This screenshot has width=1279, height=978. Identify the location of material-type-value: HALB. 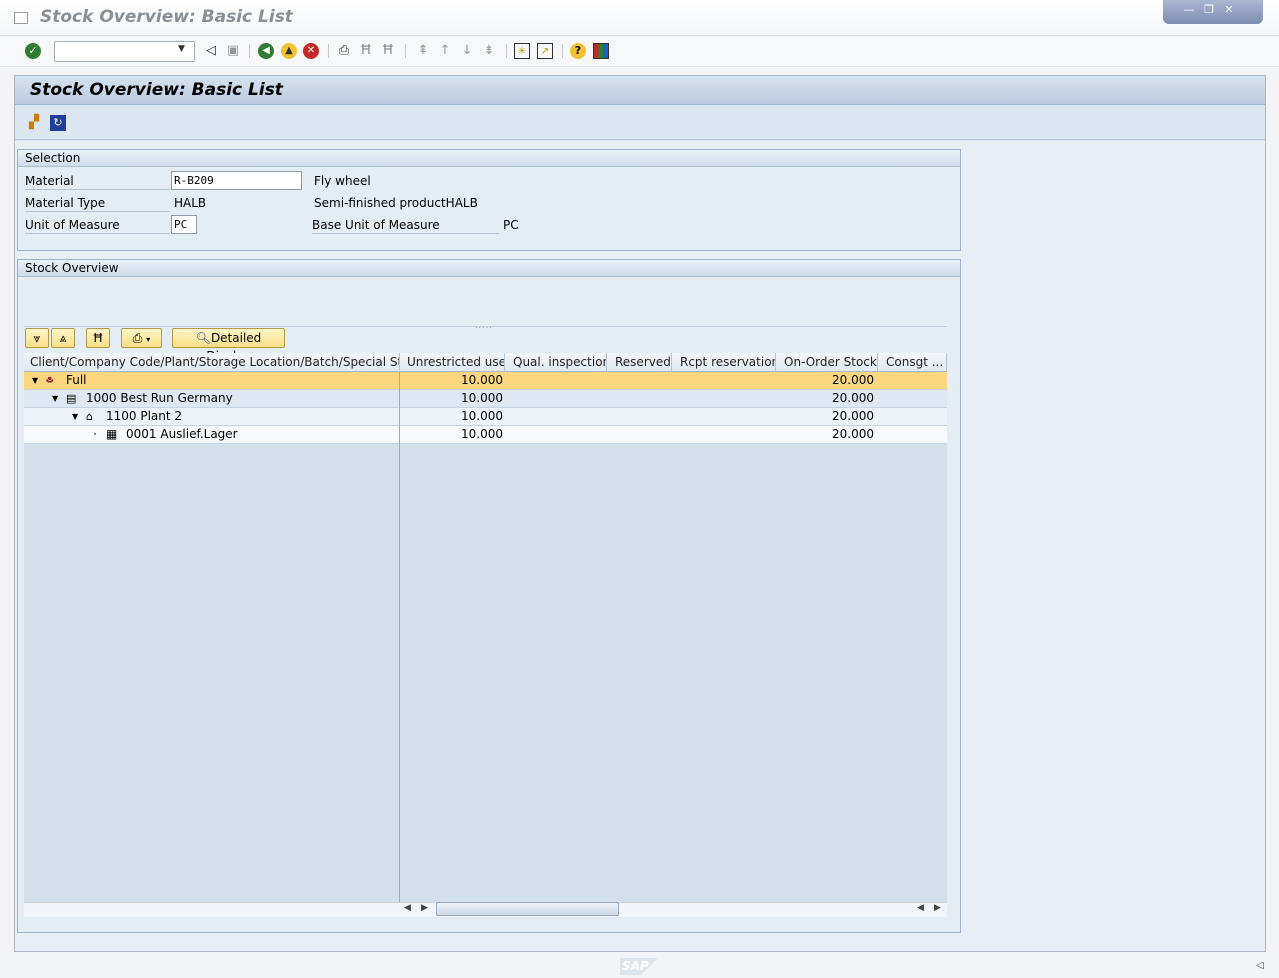
(190, 203).